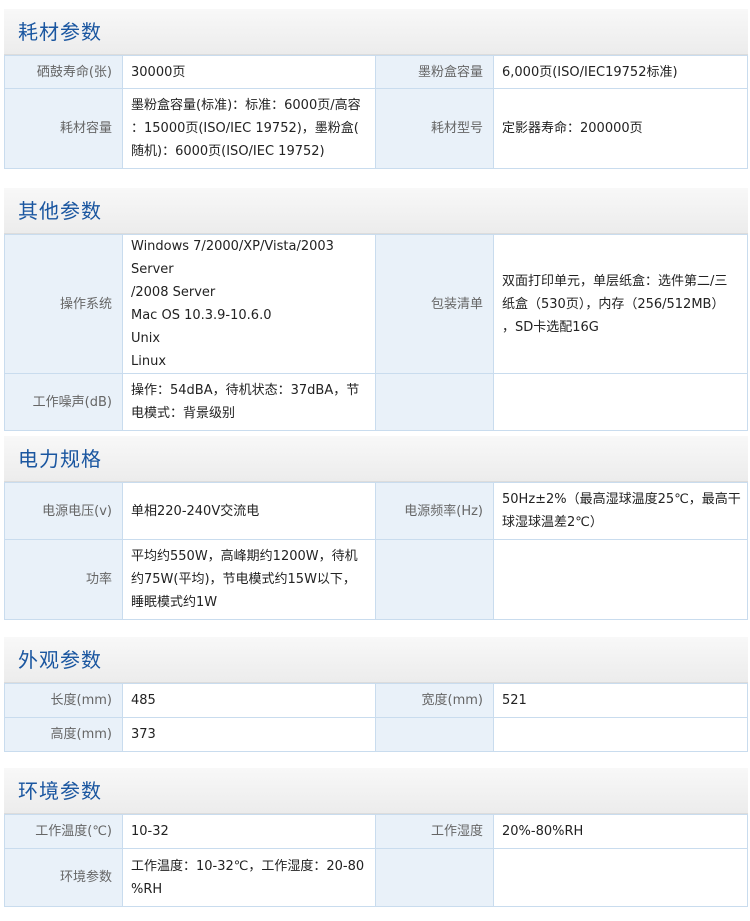 The height and width of the screenshot is (921, 750). Describe the element at coordinates (249, 734) in the screenshot. I see `spec-value: 373` at that location.